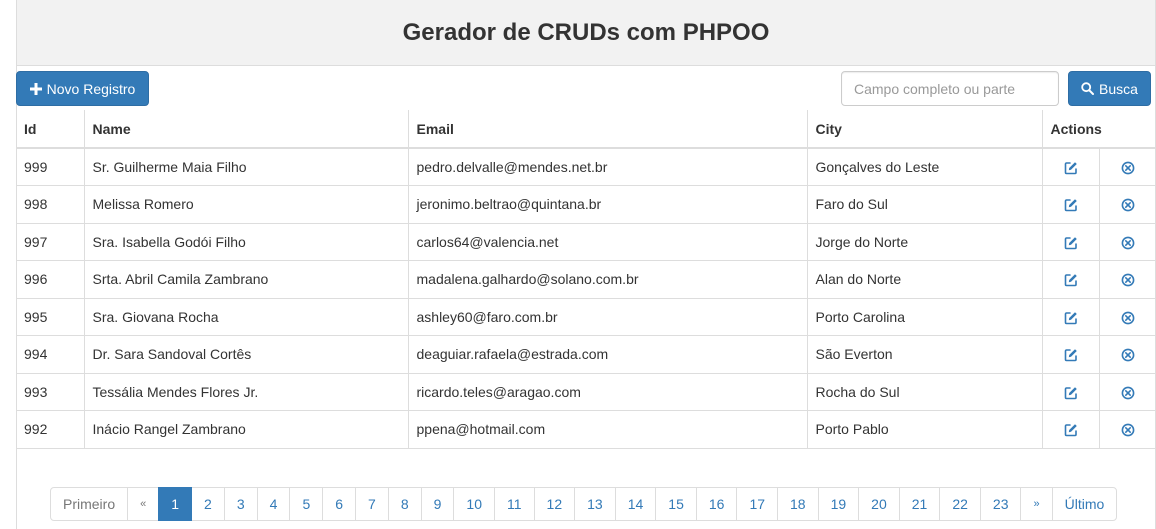  Describe the element at coordinates (246, 316) in the screenshot. I see `cell-name: Sra. Giovana Rocha` at that location.